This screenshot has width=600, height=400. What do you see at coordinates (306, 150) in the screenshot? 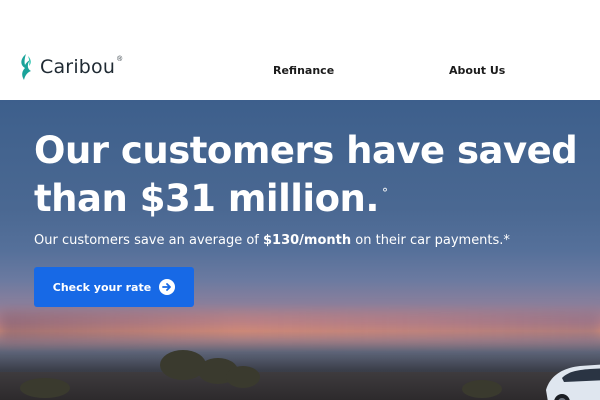
I see `headline-line-1: Our customers have saved` at bounding box center [306, 150].